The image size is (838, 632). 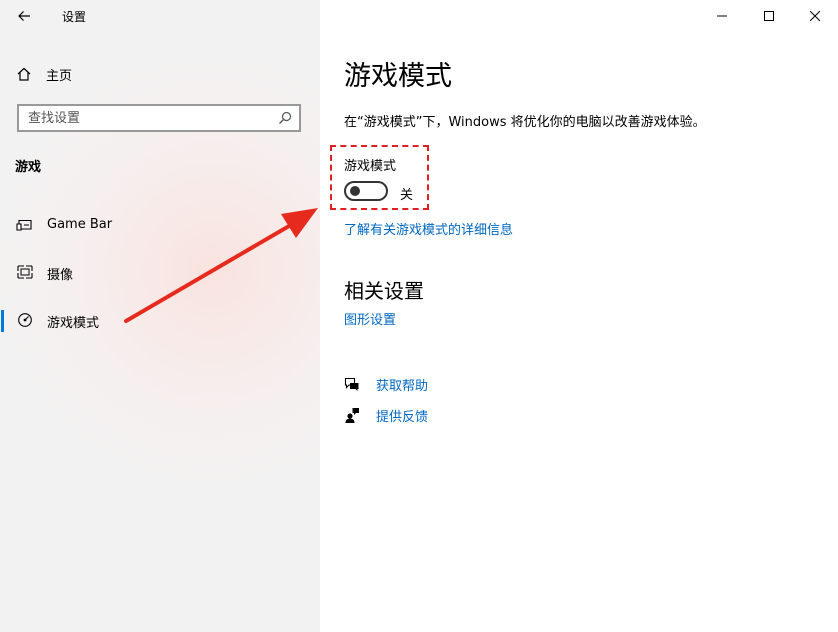 I want to click on toggle-state: 关, so click(x=407, y=195).